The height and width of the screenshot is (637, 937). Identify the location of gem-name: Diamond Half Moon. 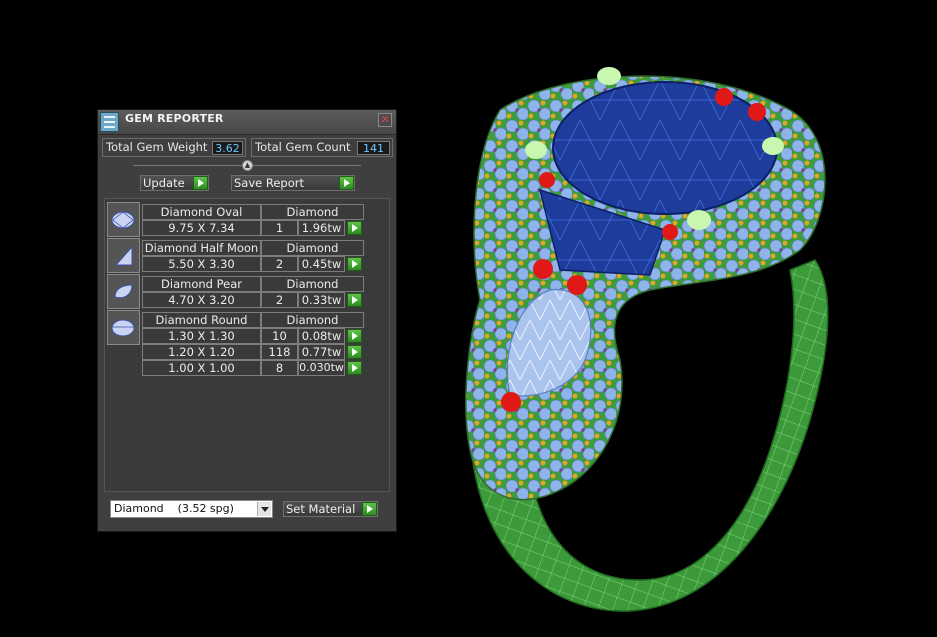
(201, 248).